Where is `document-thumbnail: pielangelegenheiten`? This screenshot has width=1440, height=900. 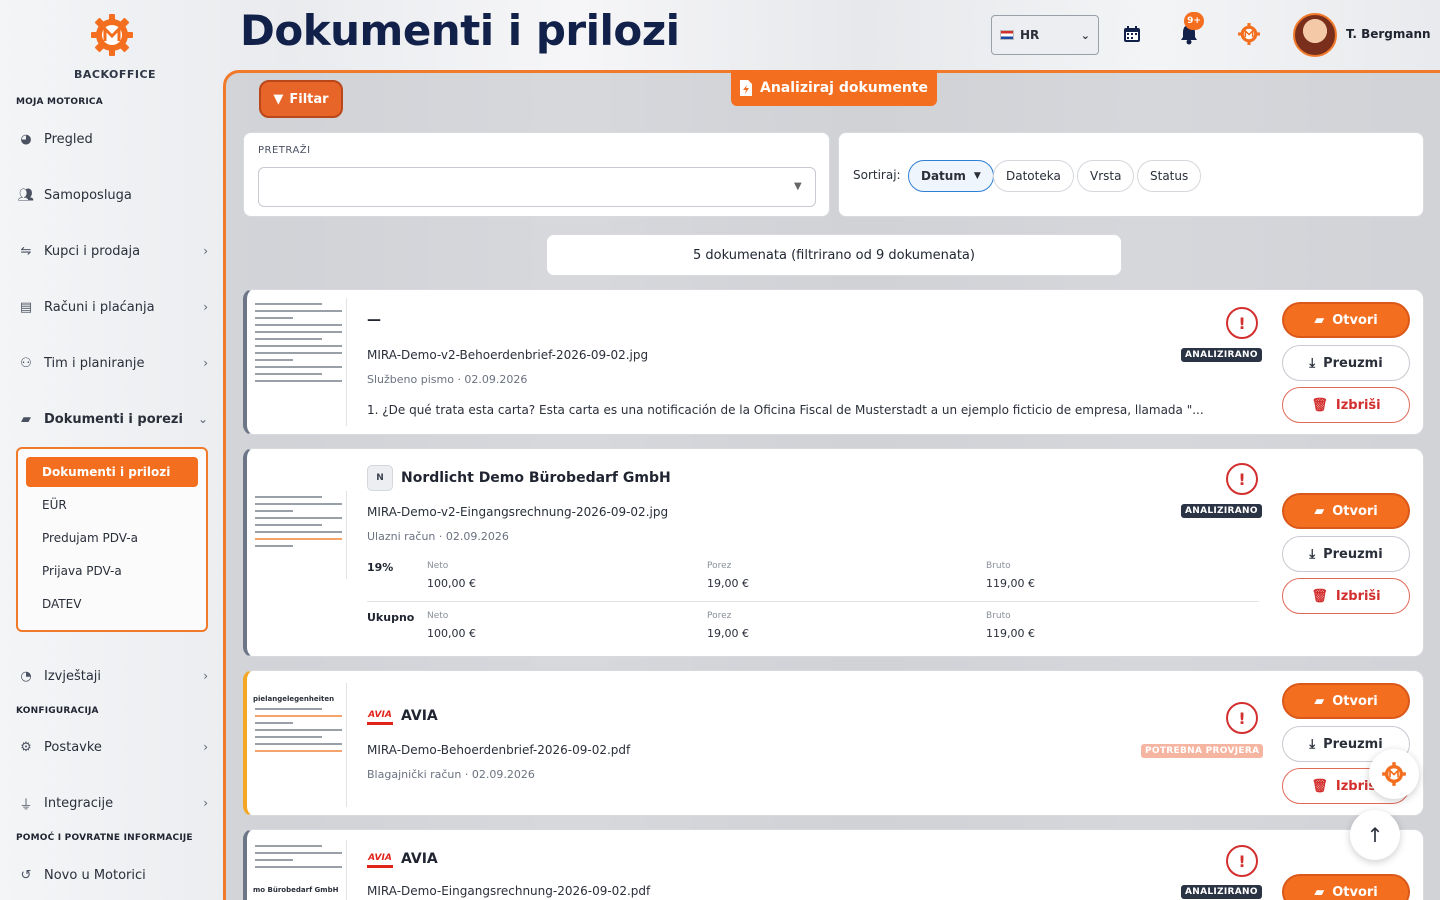 document-thumbnail: pielangelegenheiten is located at coordinates (299, 745).